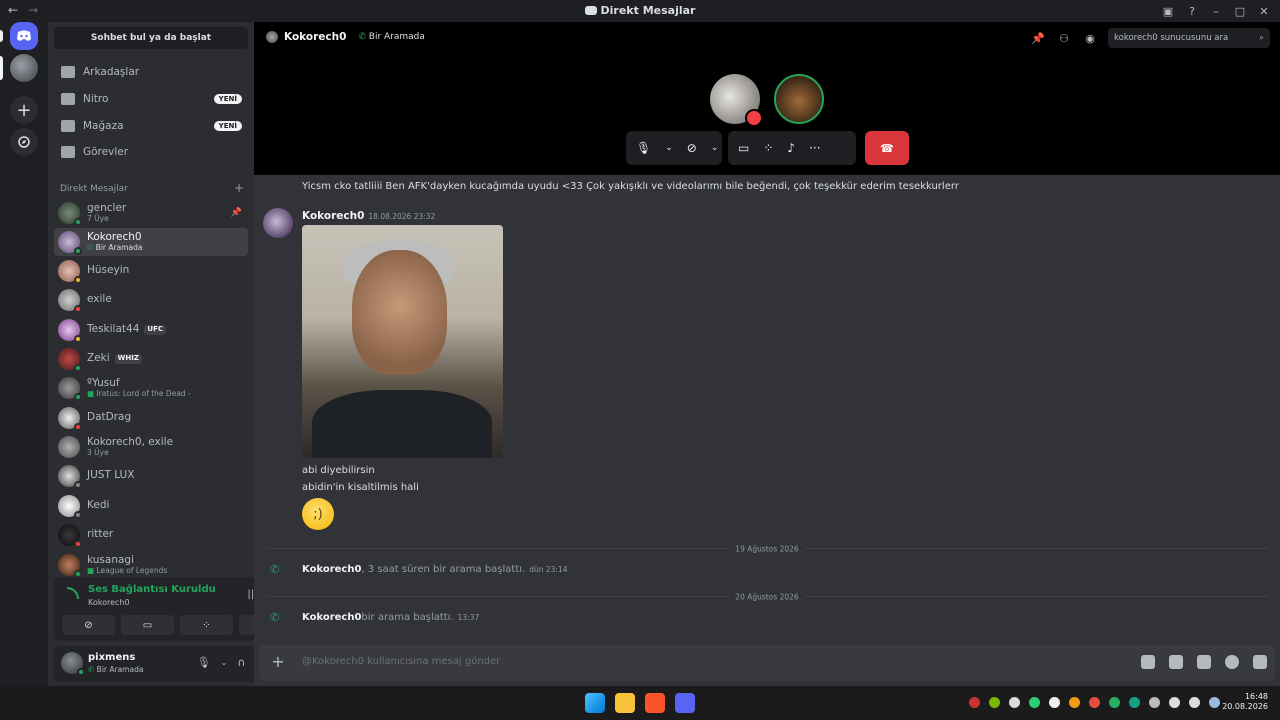 This screenshot has width=1280, height=720. I want to click on dm-item: gencler 7 Üye 📌, so click(151, 213).